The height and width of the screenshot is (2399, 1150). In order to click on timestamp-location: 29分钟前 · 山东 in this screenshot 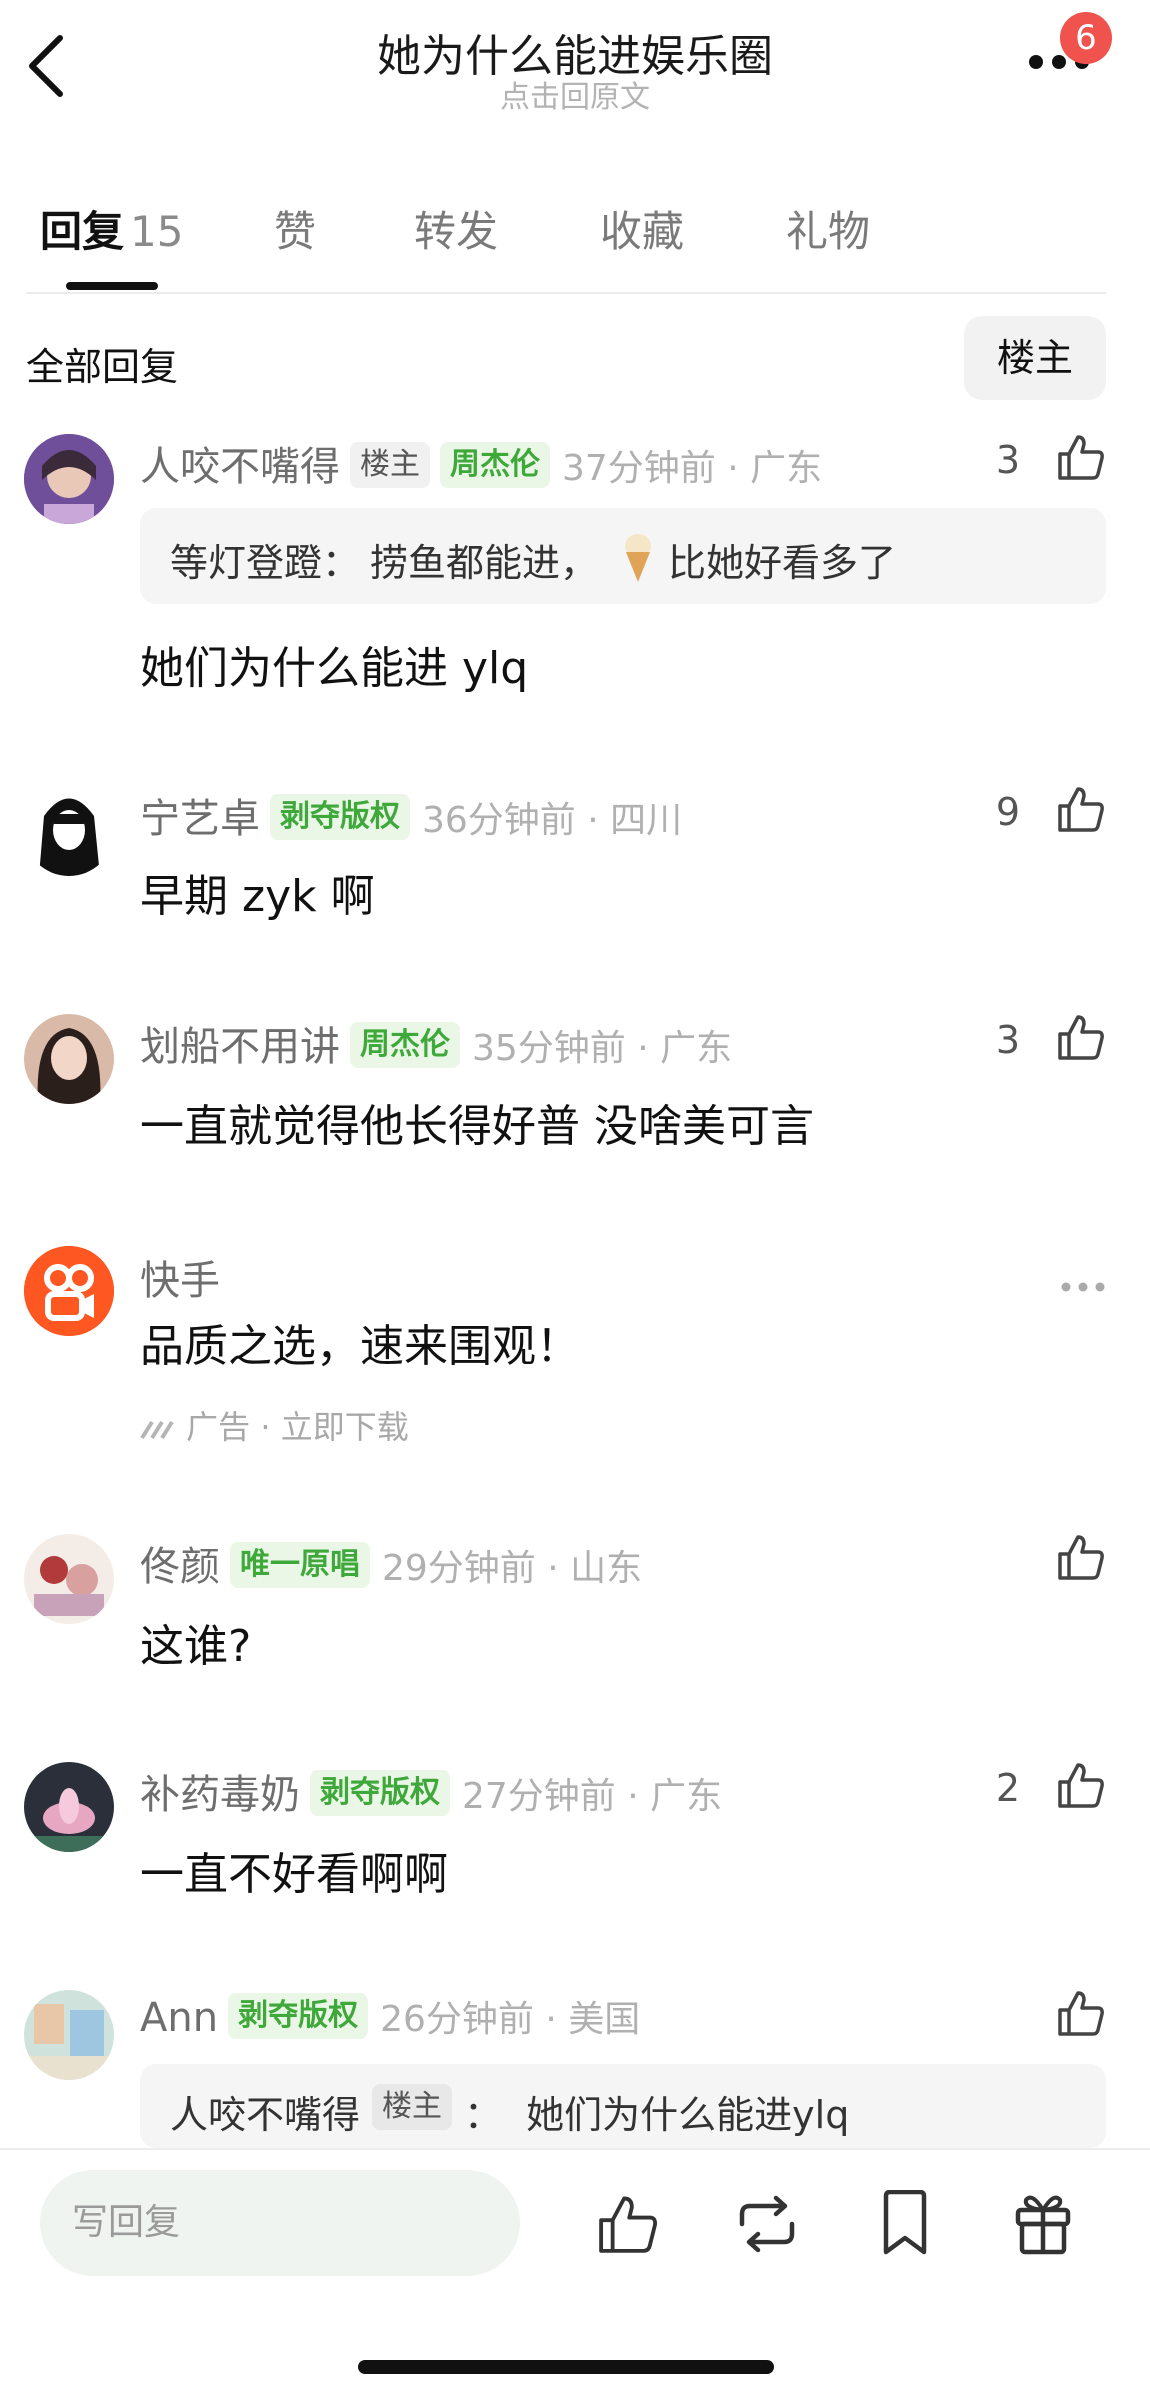, I will do `click(512, 1568)`.